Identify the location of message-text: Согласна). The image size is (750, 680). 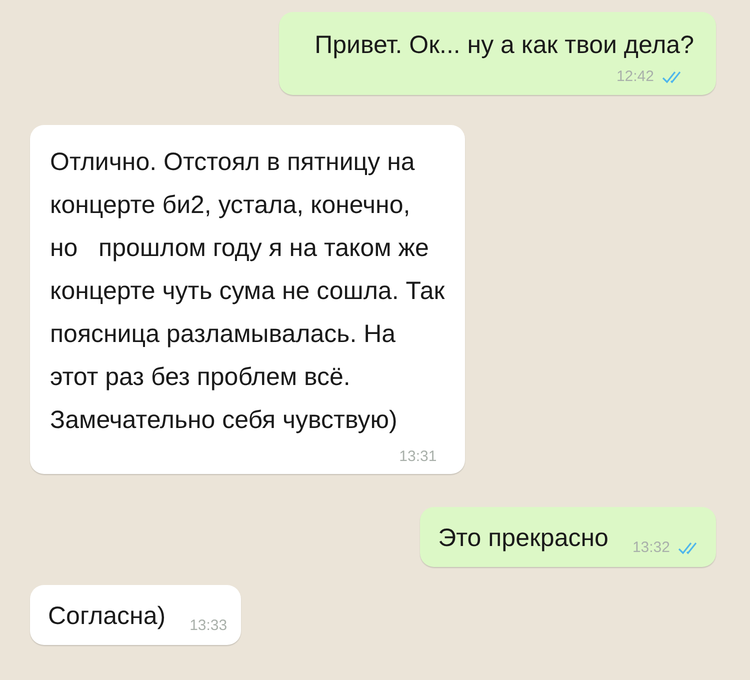
(107, 616).